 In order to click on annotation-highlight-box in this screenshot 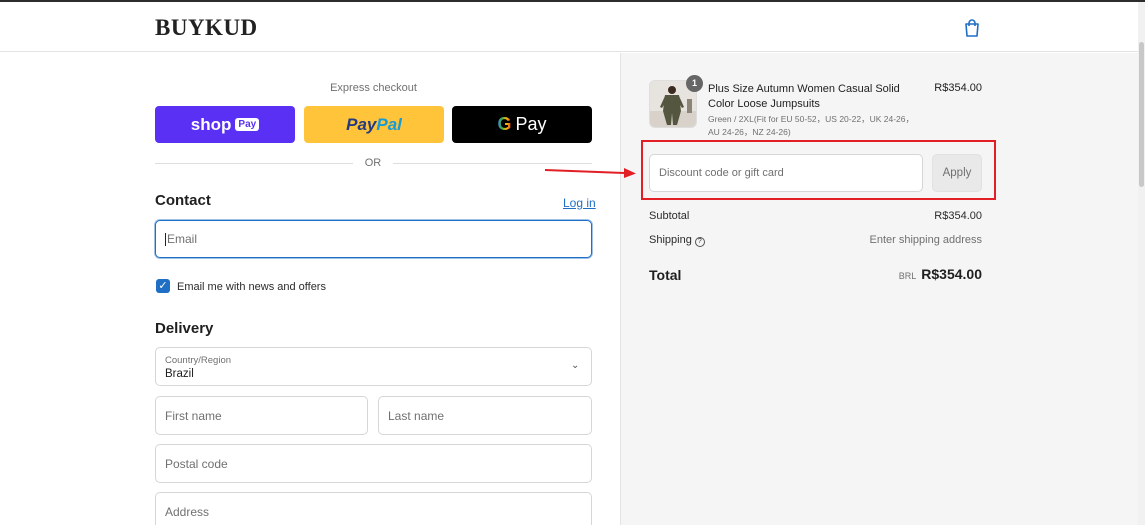, I will do `click(818, 170)`.